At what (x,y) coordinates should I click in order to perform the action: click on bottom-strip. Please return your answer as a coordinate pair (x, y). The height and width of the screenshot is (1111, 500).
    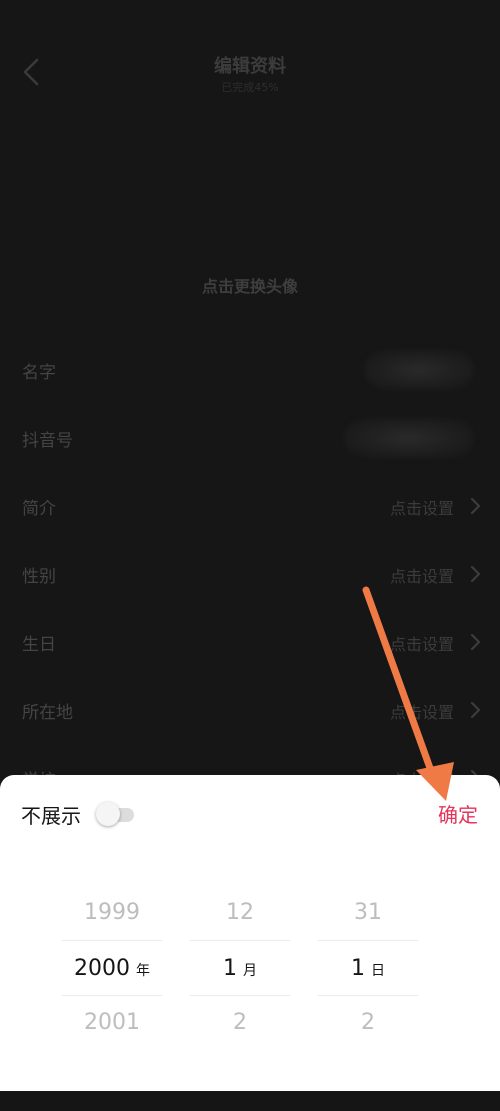
    Looking at the image, I should click on (250, 1101).